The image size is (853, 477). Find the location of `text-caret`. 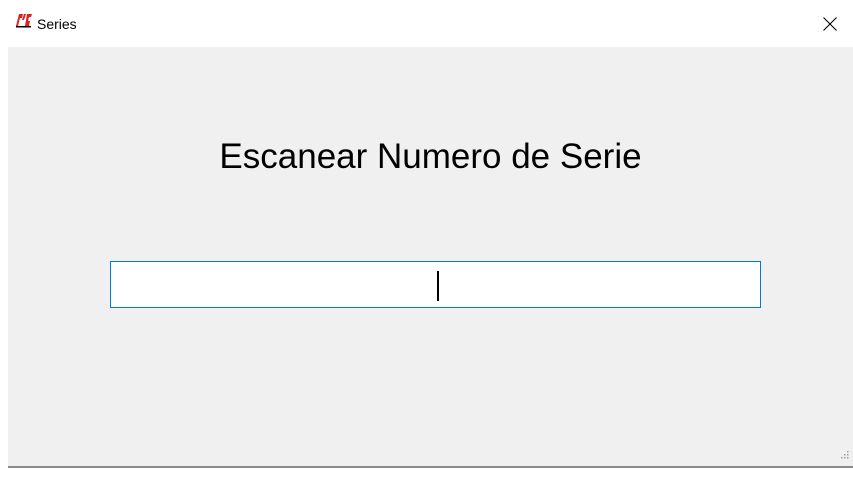

text-caret is located at coordinates (438, 286).